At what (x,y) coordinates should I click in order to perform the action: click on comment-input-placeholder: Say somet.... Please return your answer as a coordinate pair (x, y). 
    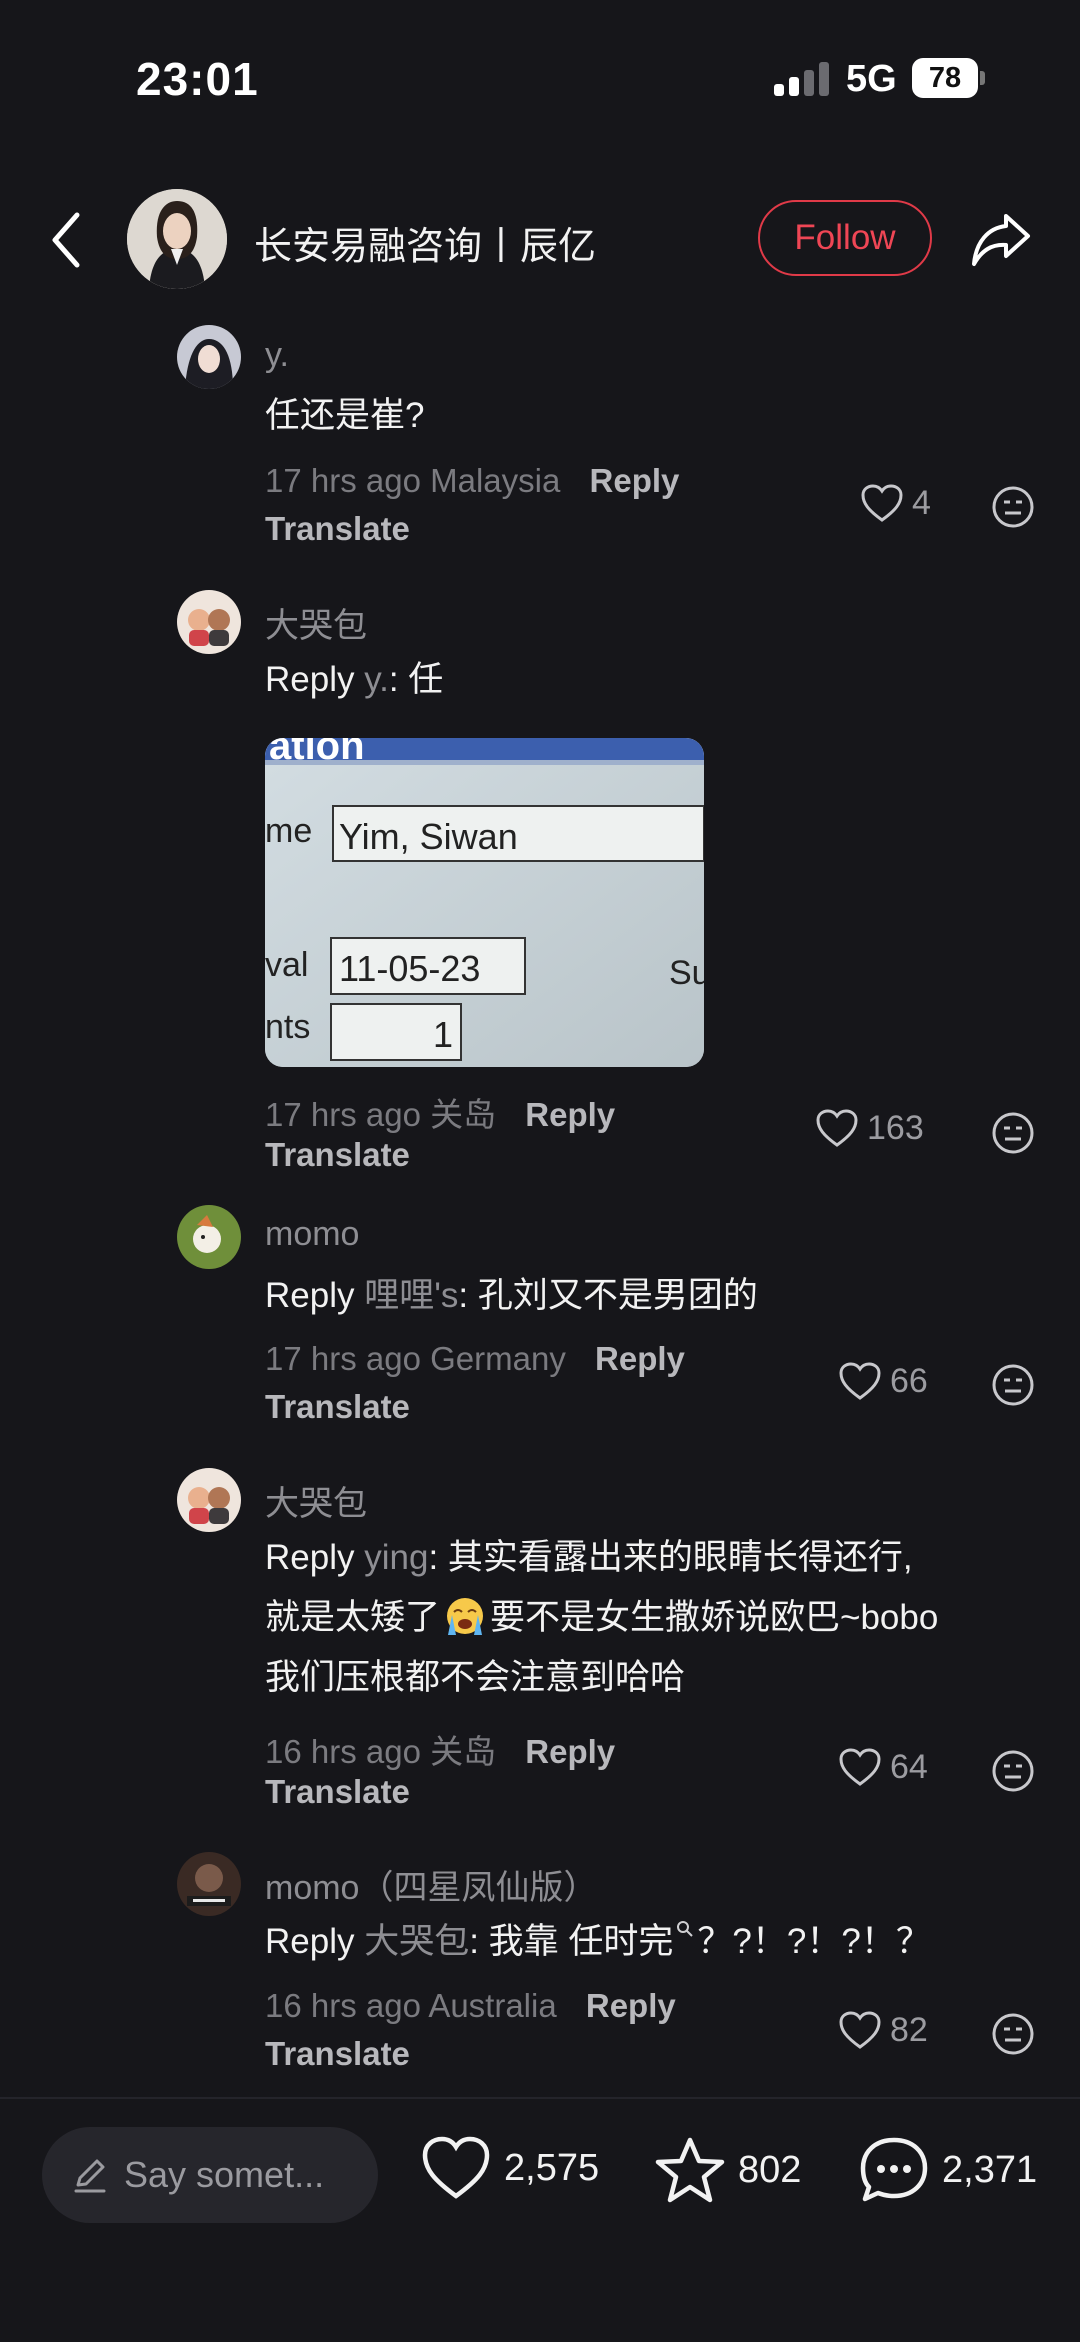
    Looking at the image, I should click on (224, 2174).